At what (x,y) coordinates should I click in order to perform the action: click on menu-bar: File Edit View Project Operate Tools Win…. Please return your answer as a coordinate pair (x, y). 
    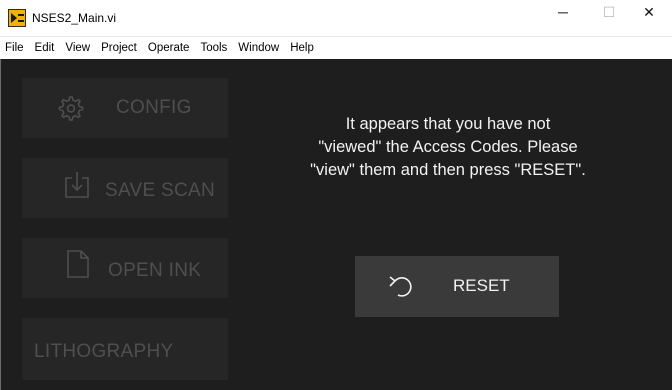
    Looking at the image, I should click on (336, 48).